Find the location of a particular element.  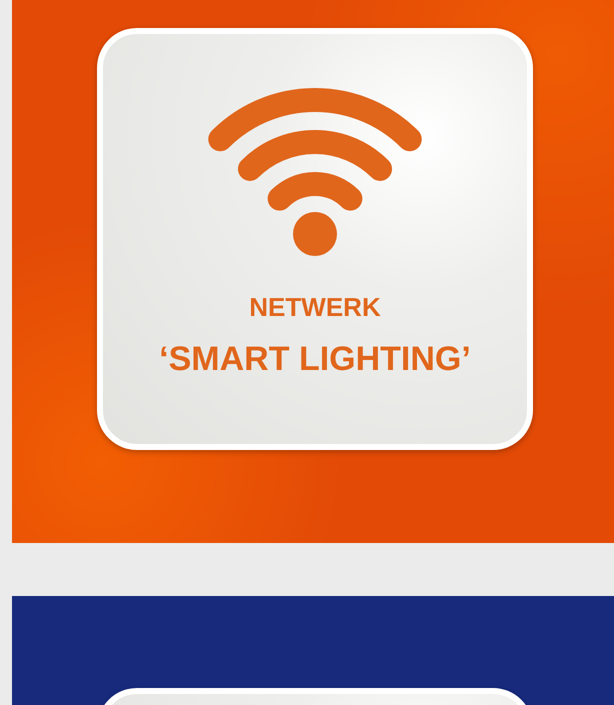

tile-title: ‘SMART LIGHTING’ is located at coordinates (315, 359).